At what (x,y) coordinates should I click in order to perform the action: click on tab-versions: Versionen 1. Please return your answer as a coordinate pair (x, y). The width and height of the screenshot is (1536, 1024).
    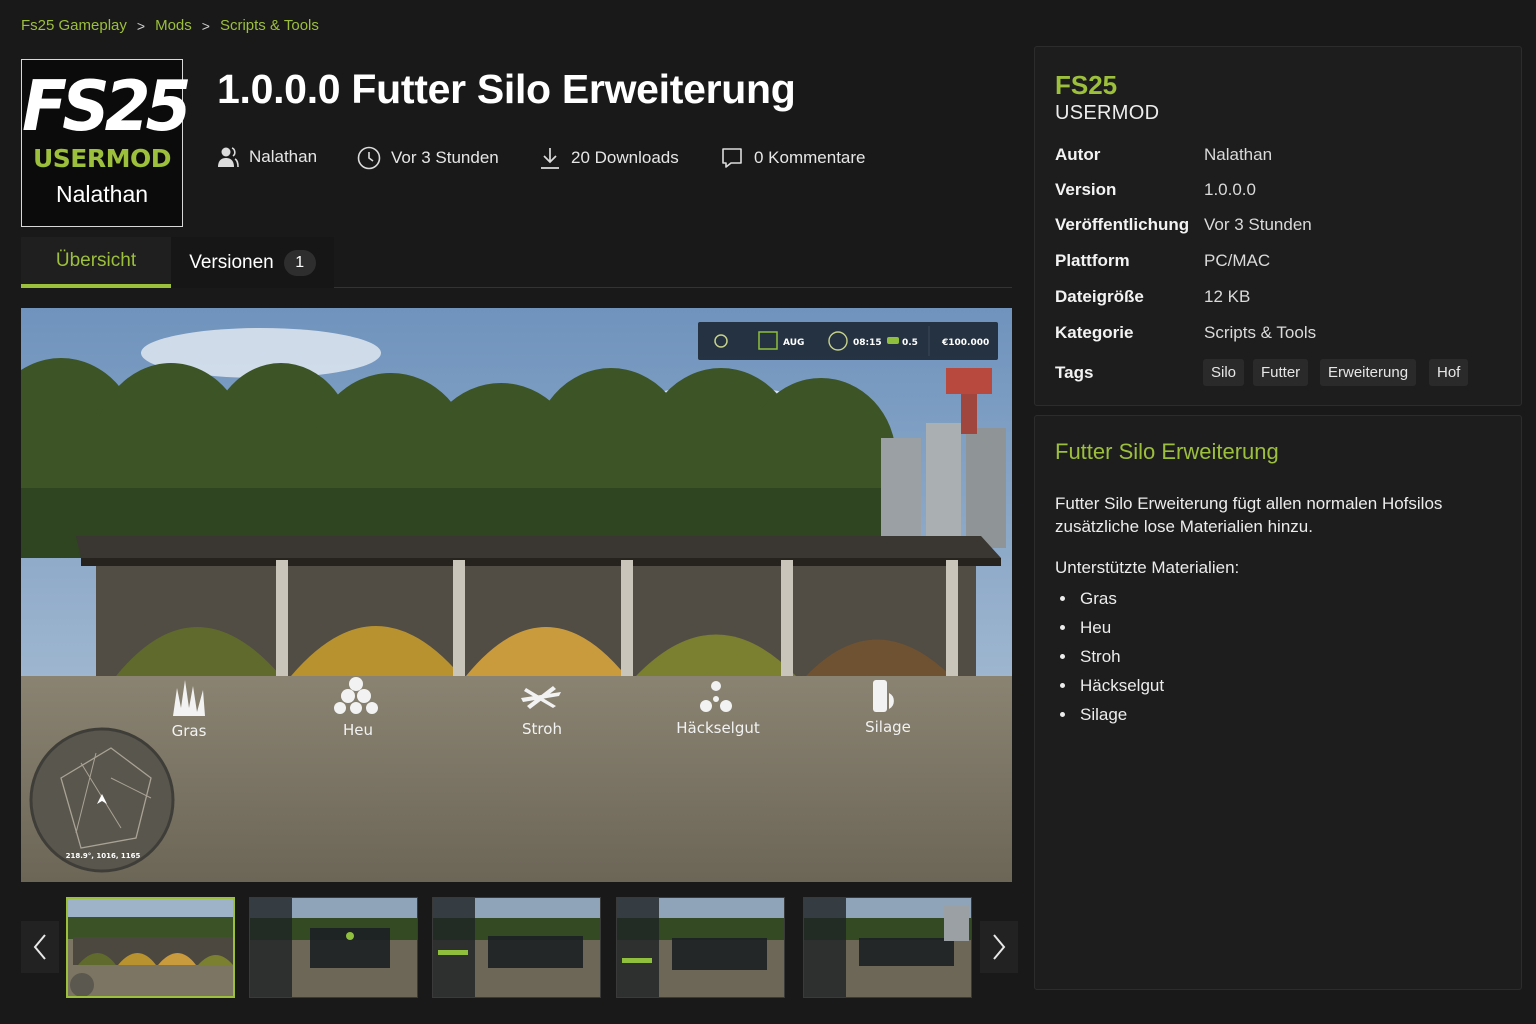
    Looking at the image, I should click on (252, 262).